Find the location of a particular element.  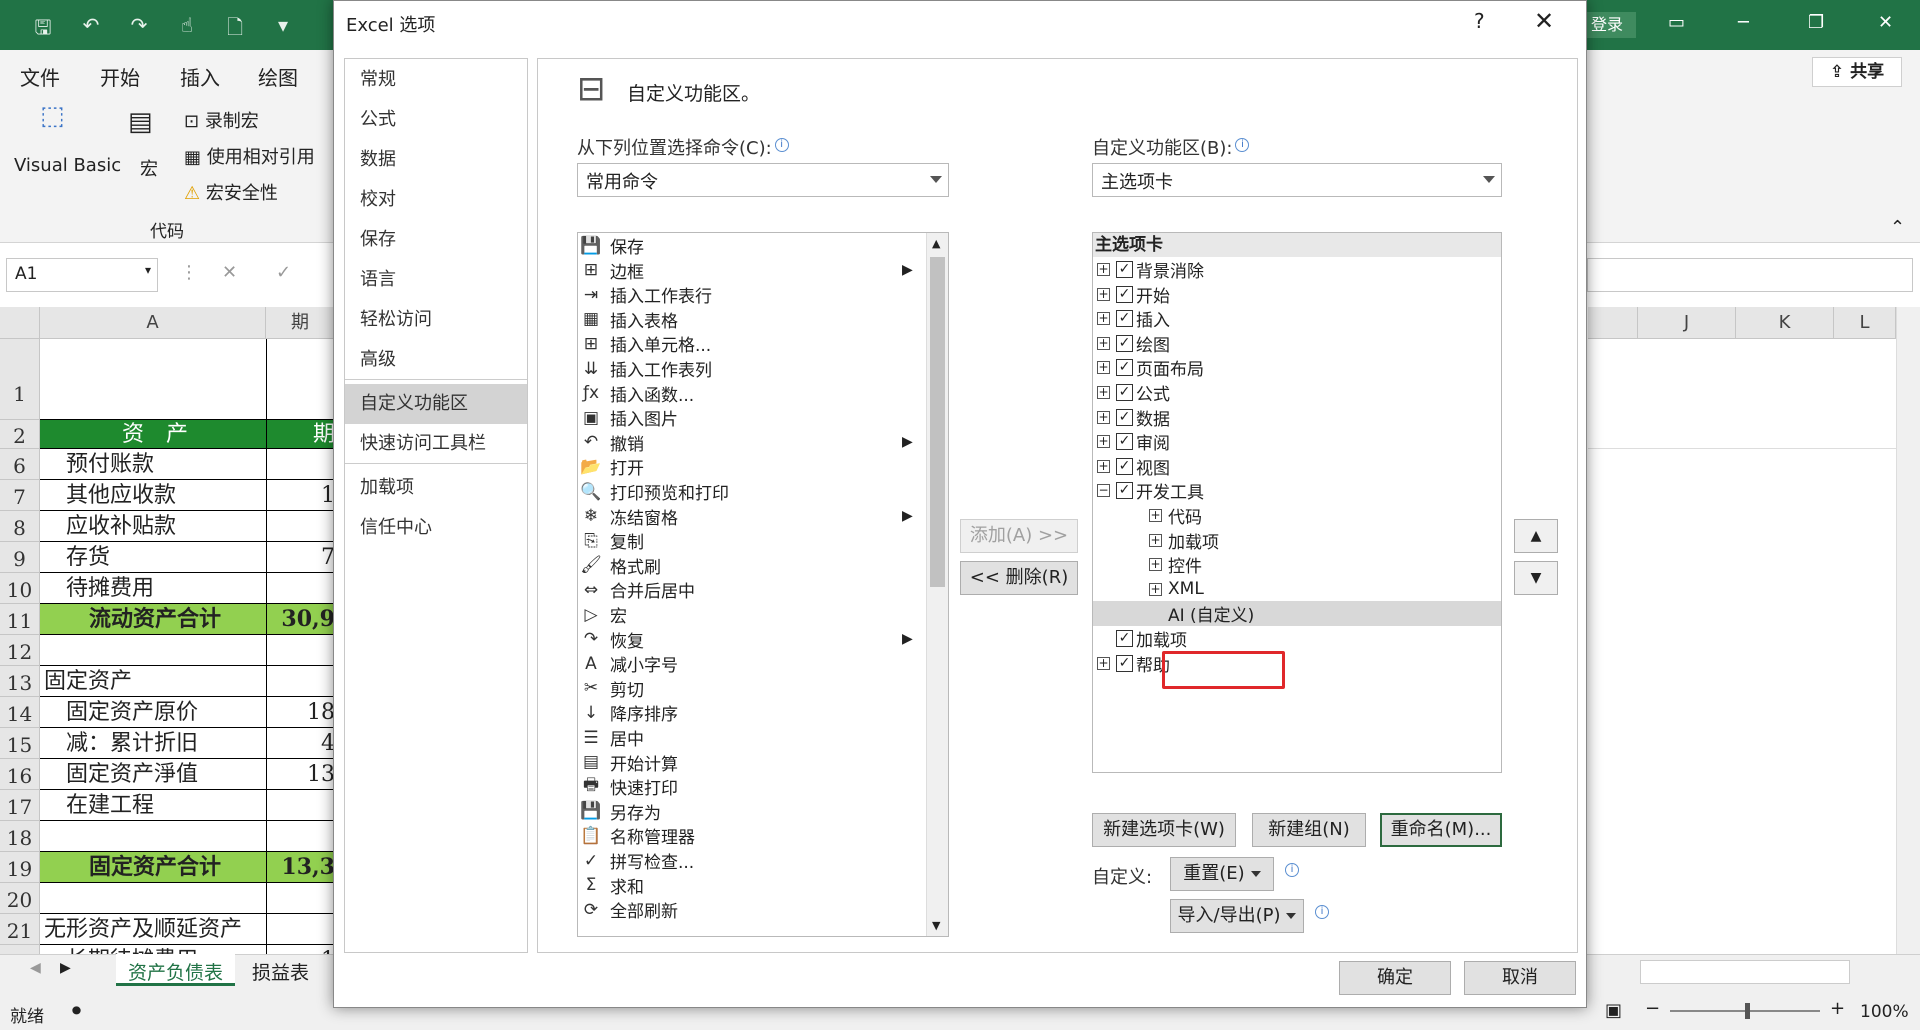

command-item: ⎘ 复制 is located at coordinates (611, 541).